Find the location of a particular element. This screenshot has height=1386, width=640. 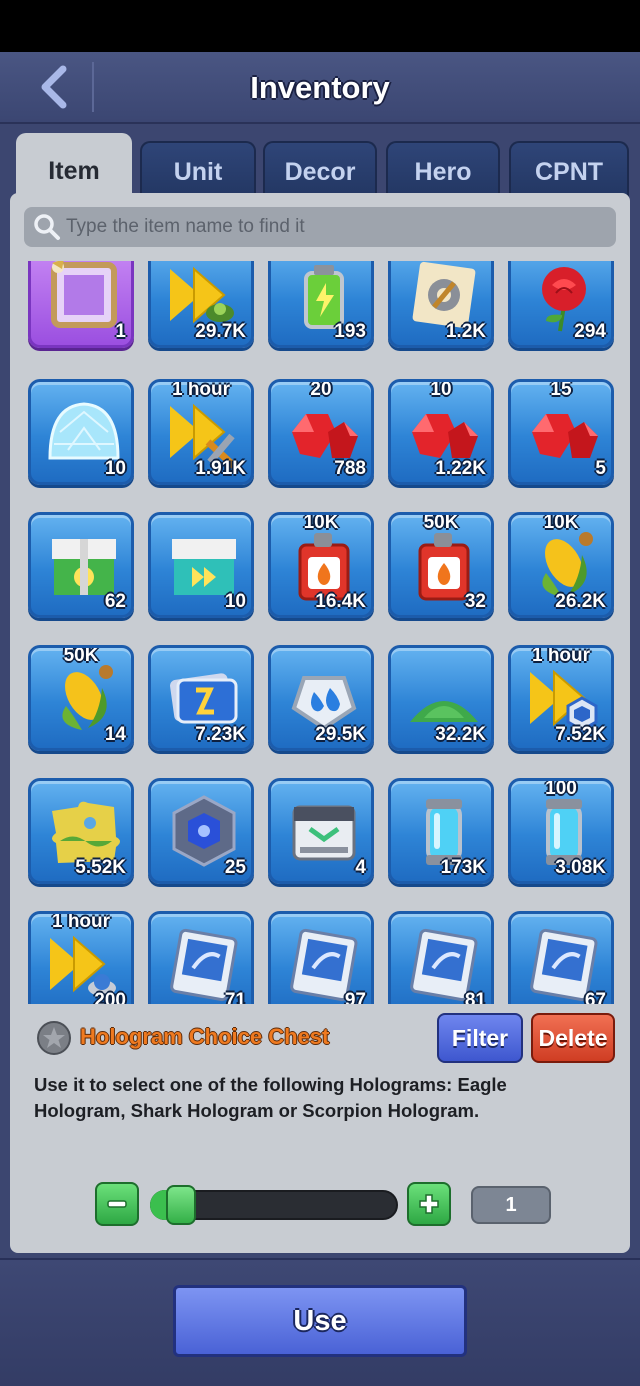

item-quantity: 200 is located at coordinates (110, 997).